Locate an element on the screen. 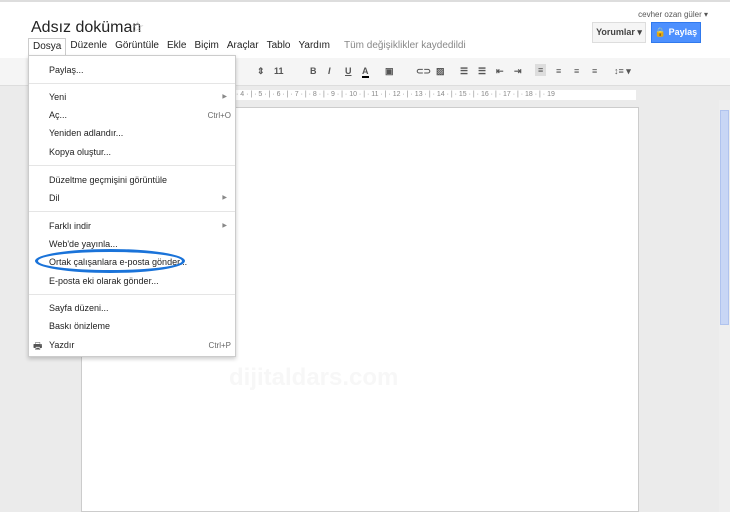 This screenshot has width=730, height=512. menu-edit: Düzenle is located at coordinates (88, 47).